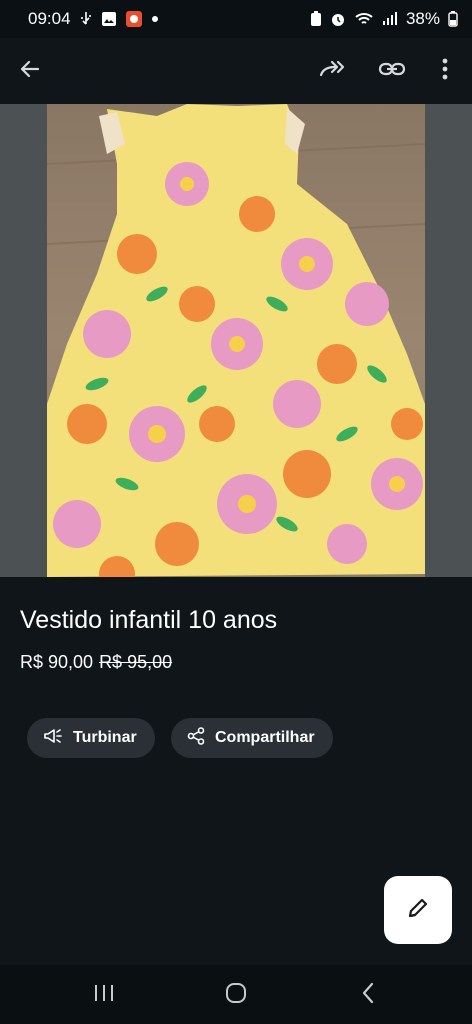 This screenshot has height=1024, width=472. What do you see at coordinates (49, 18) in the screenshot?
I see `status-time: 09:04` at bounding box center [49, 18].